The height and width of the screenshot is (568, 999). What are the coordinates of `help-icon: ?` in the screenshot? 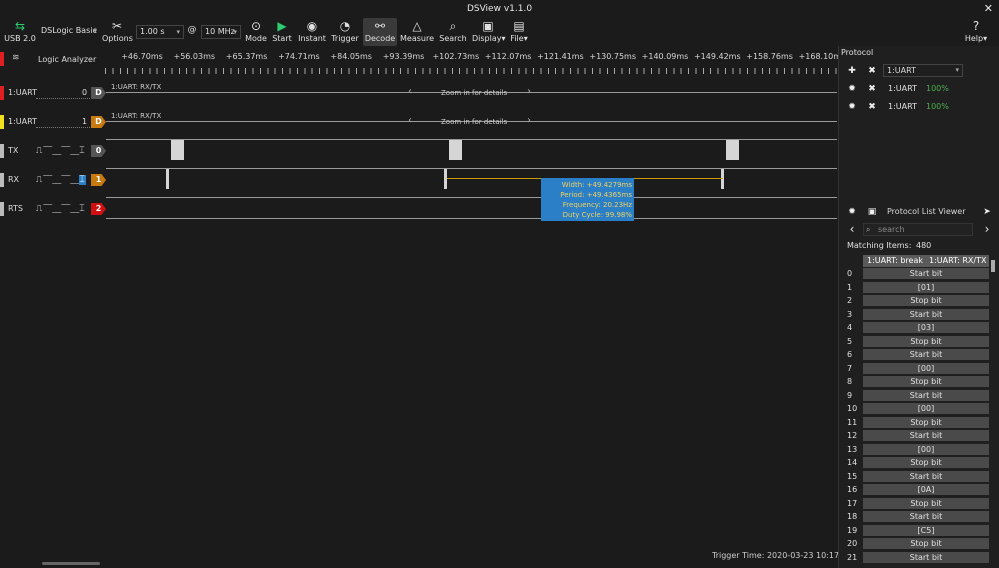 It's located at (976, 26).